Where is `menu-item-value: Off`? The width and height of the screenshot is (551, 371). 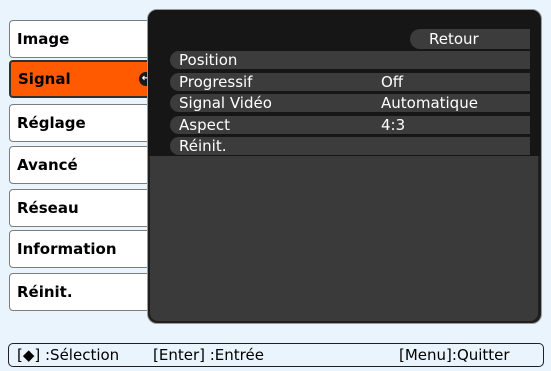
menu-item-value: Off is located at coordinates (392, 82).